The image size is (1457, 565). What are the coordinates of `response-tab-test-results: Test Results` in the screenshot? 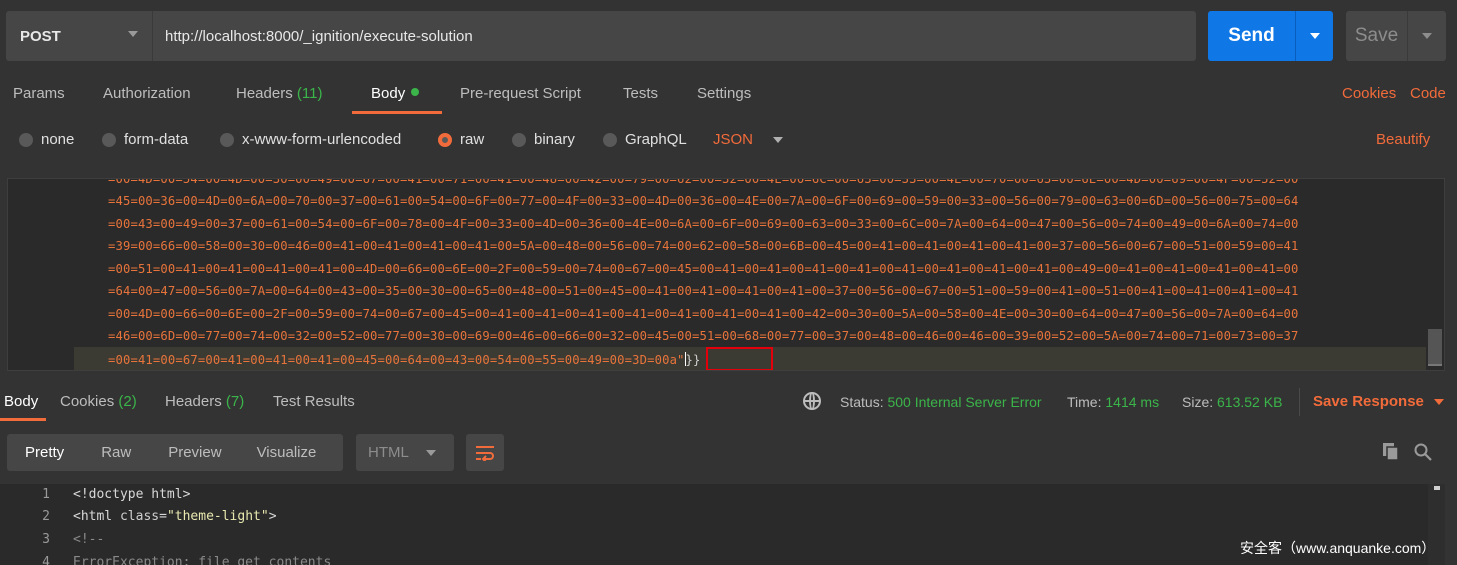 It's located at (314, 401).